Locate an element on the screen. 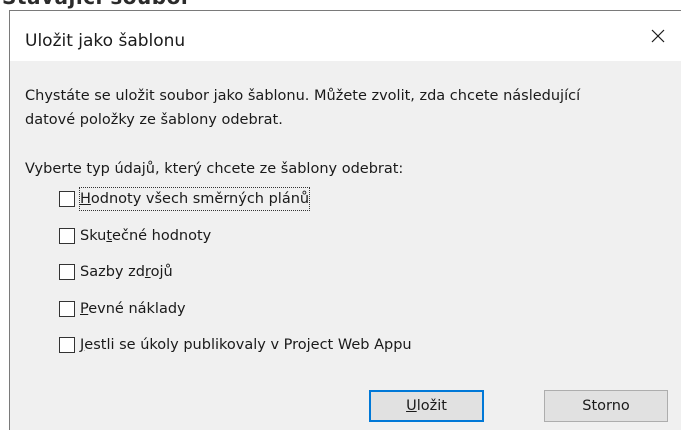  option-label: Hodnoty všech směrných plánů is located at coordinates (195, 199).